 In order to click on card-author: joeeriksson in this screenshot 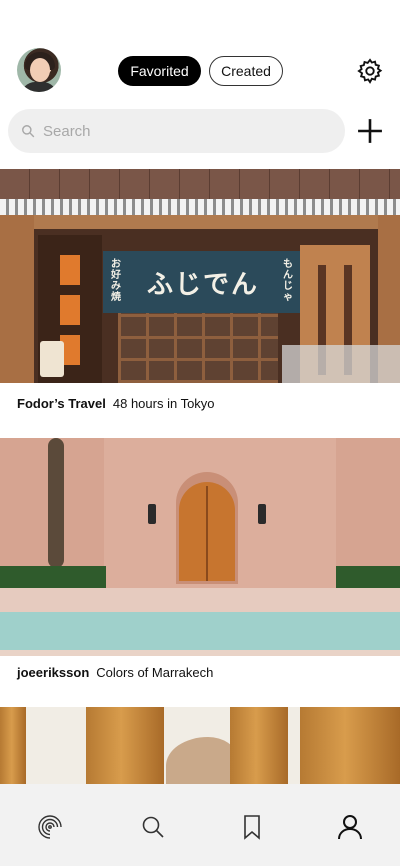, I will do `click(53, 672)`.